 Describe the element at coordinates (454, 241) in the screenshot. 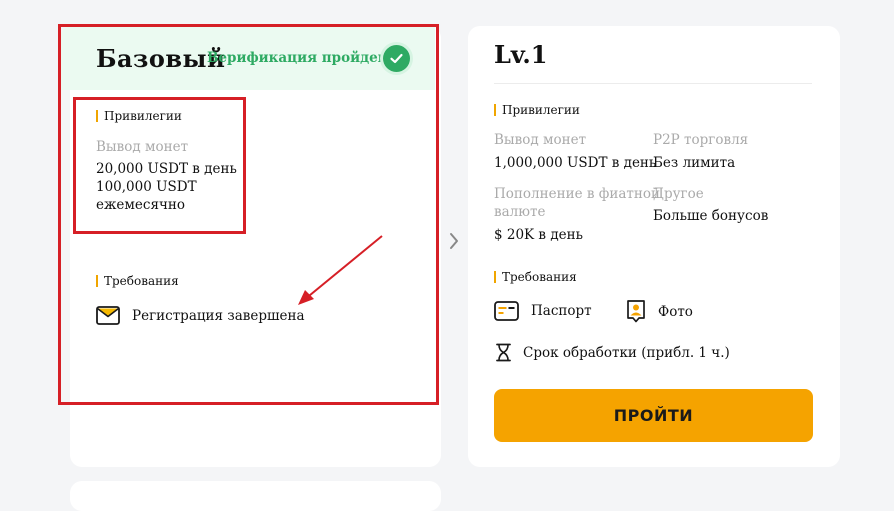

I see `chevron-right-icon` at that location.